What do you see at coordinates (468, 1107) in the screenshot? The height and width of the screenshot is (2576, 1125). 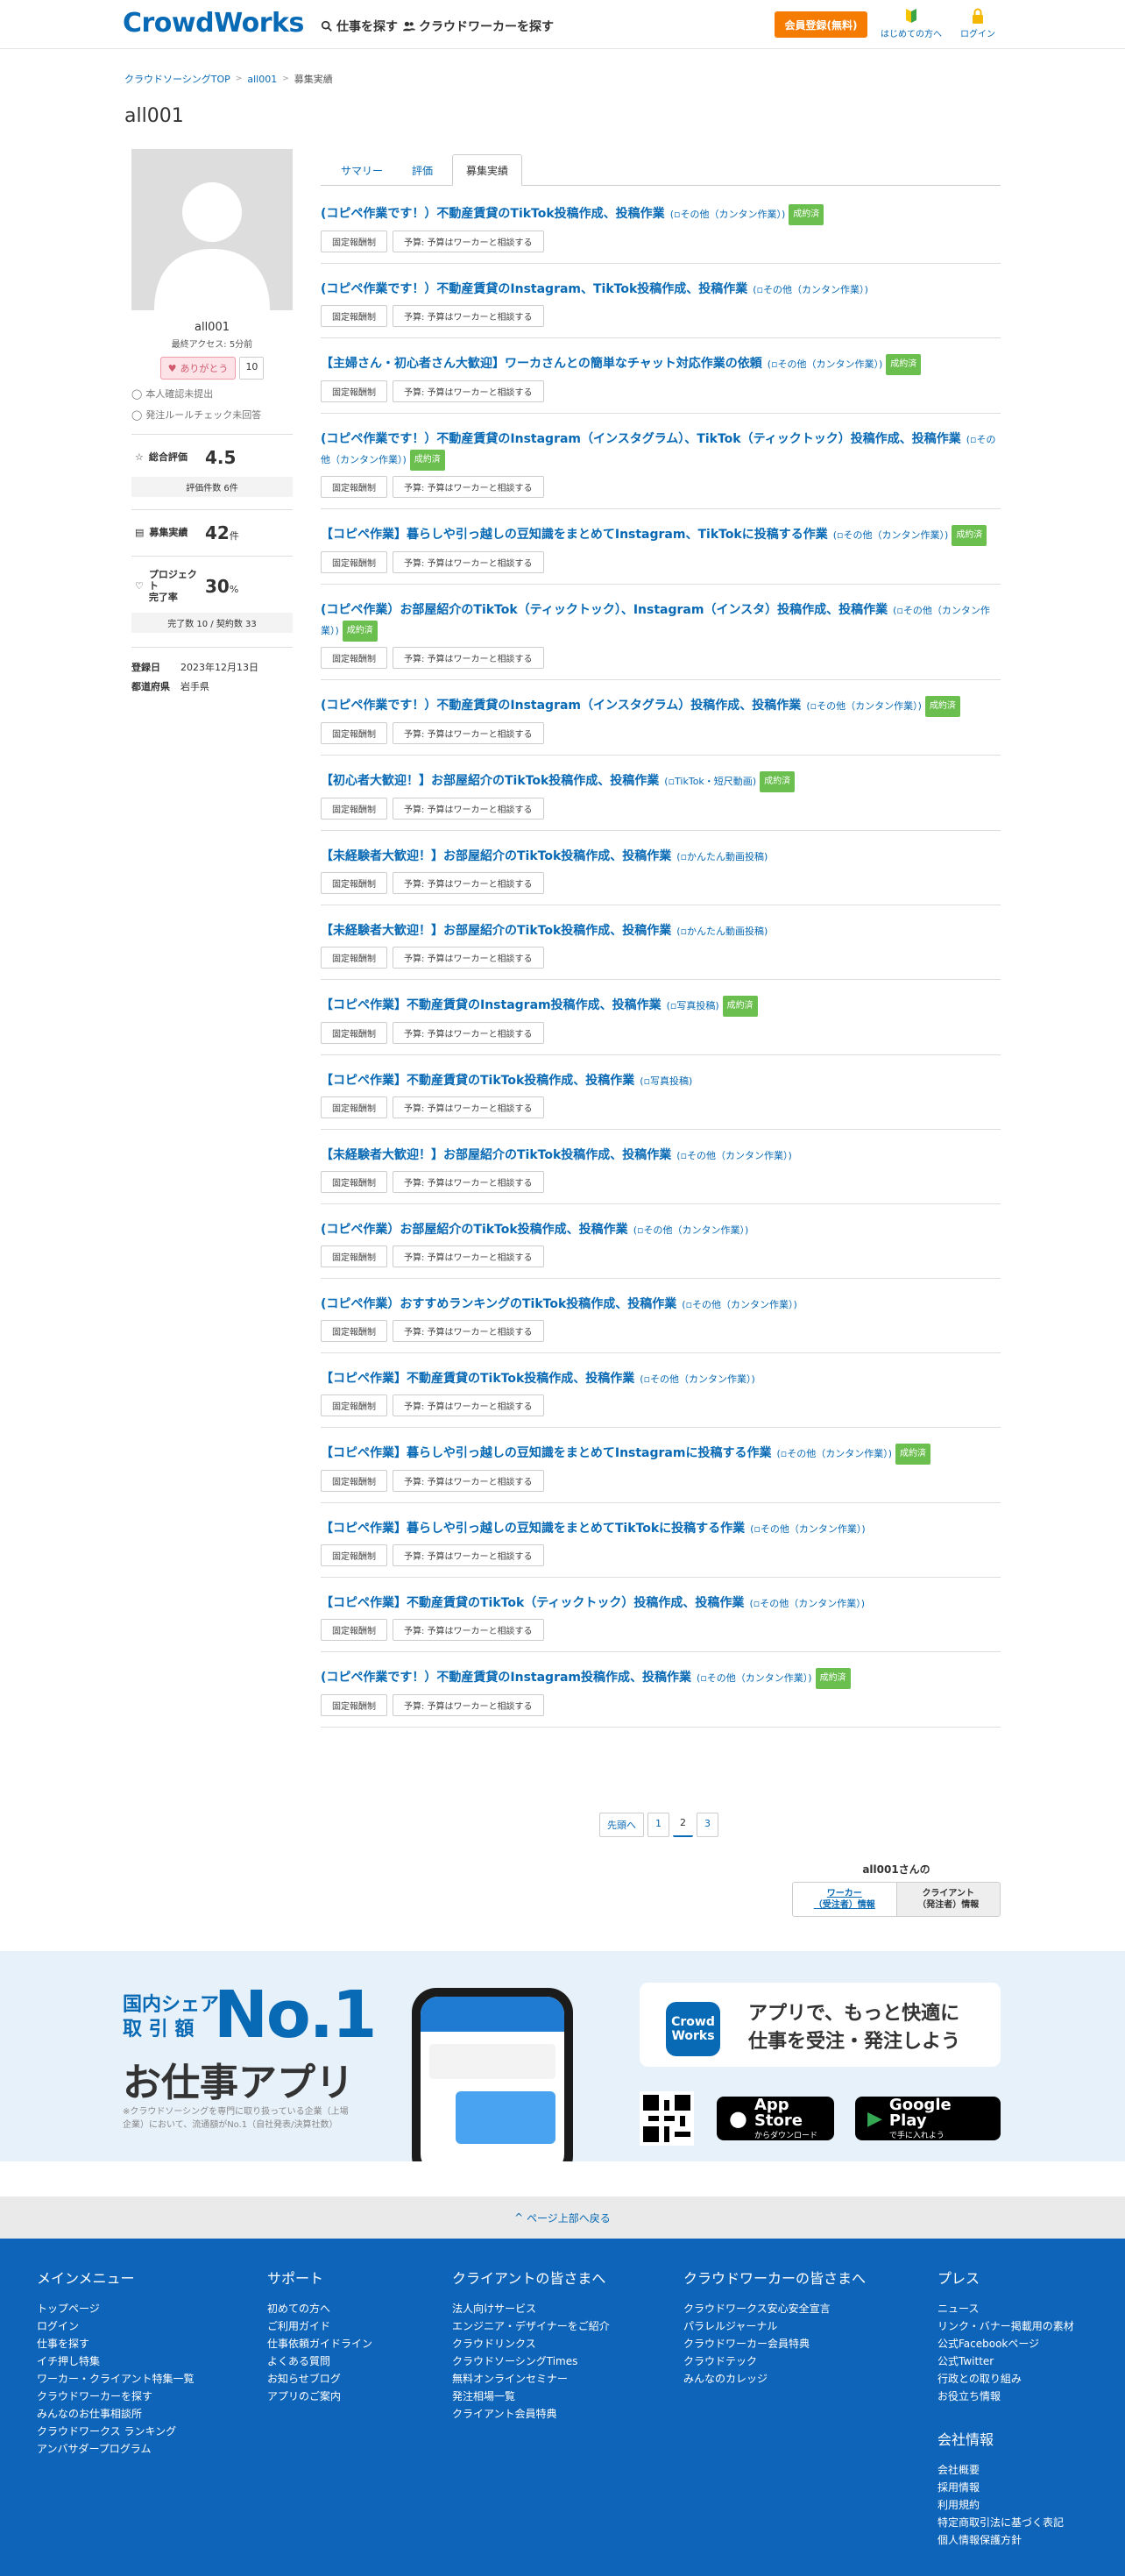 I see `budget-tag: 予算: 予算はワーカーと相談する` at bounding box center [468, 1107].